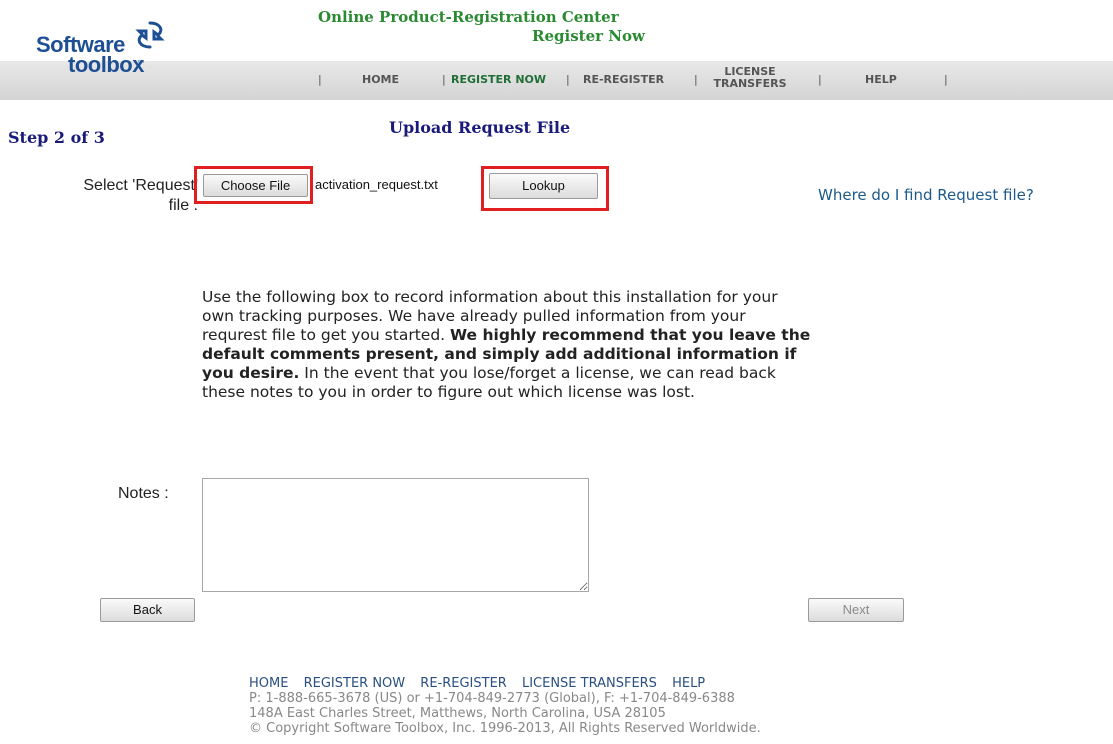 This screenshot has width=1113, height=744. What do you see at coordinates (881, 79) in the screenshot?
I see `nav-item-help: HELP` at bounding box center [881, 79].